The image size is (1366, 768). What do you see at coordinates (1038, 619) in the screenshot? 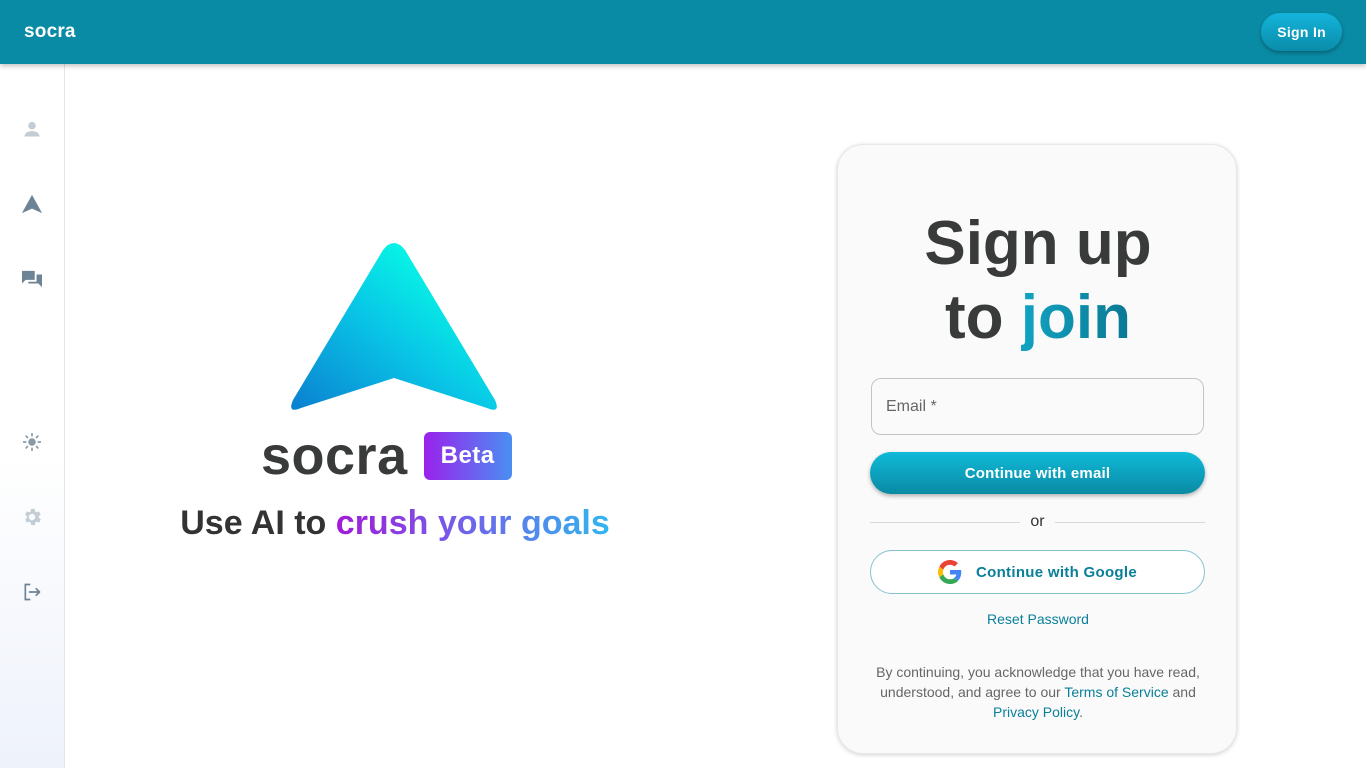
I see `reset-password-link: Reset Password` at bounding box center [1038, 619].